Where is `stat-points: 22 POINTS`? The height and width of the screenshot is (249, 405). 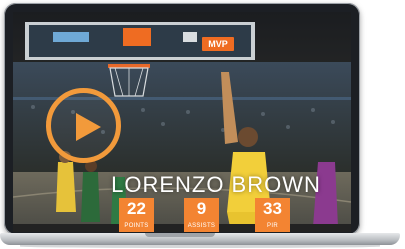
stat-points: 22 POINTS is located at coordinates (136, 215).